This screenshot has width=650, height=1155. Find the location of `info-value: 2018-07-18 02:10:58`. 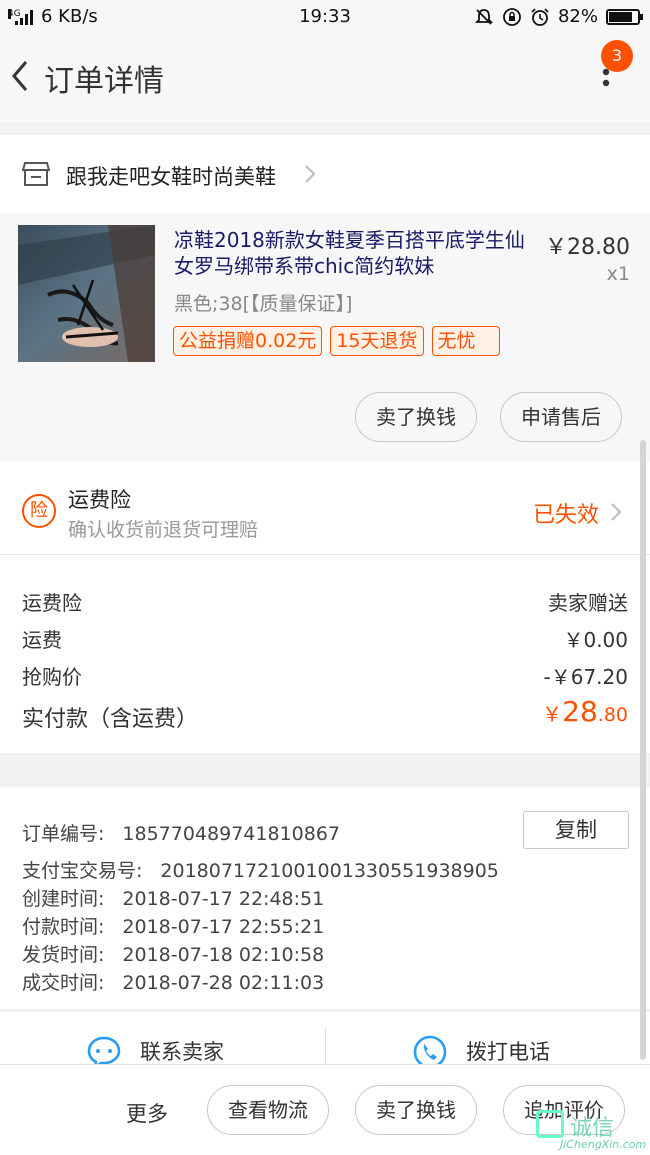

info-value: 2018-07-18 02:10:58 is located at coordinates (223, 955).